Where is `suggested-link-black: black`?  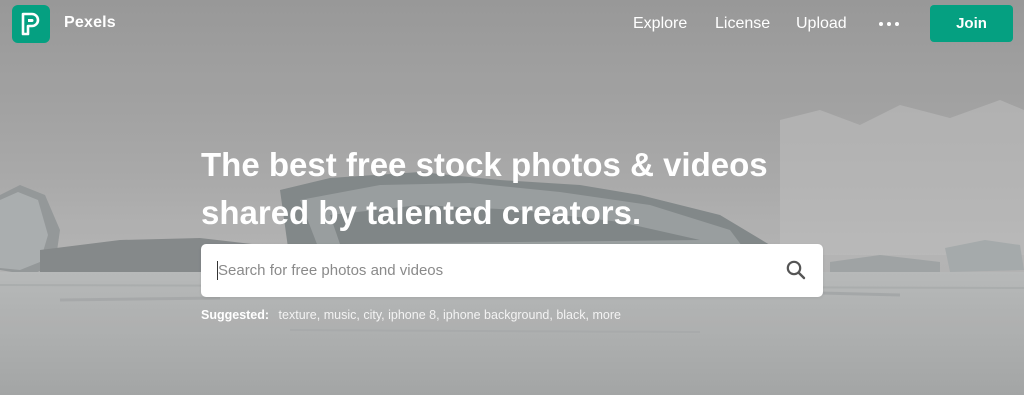 suggested-link-black: black is located at coordinates (570, 315).